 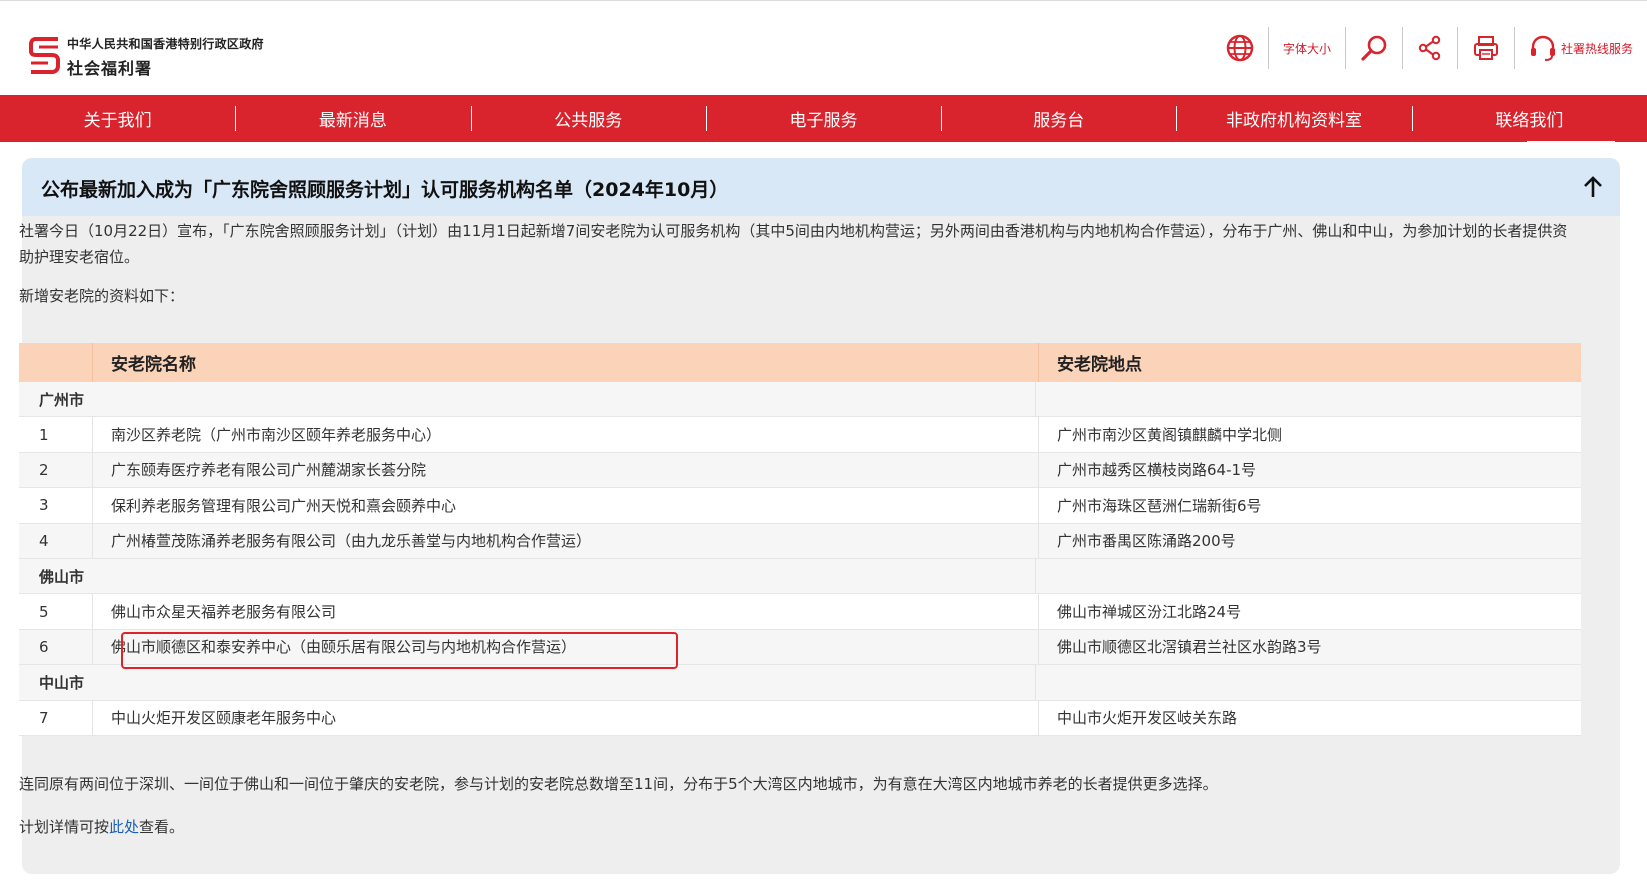 I want to click on article-title: 公布最新加入成为「广东院舍照顾服务计划」认可服务机构名单（2024年10月）, so click(x=385, y=190).